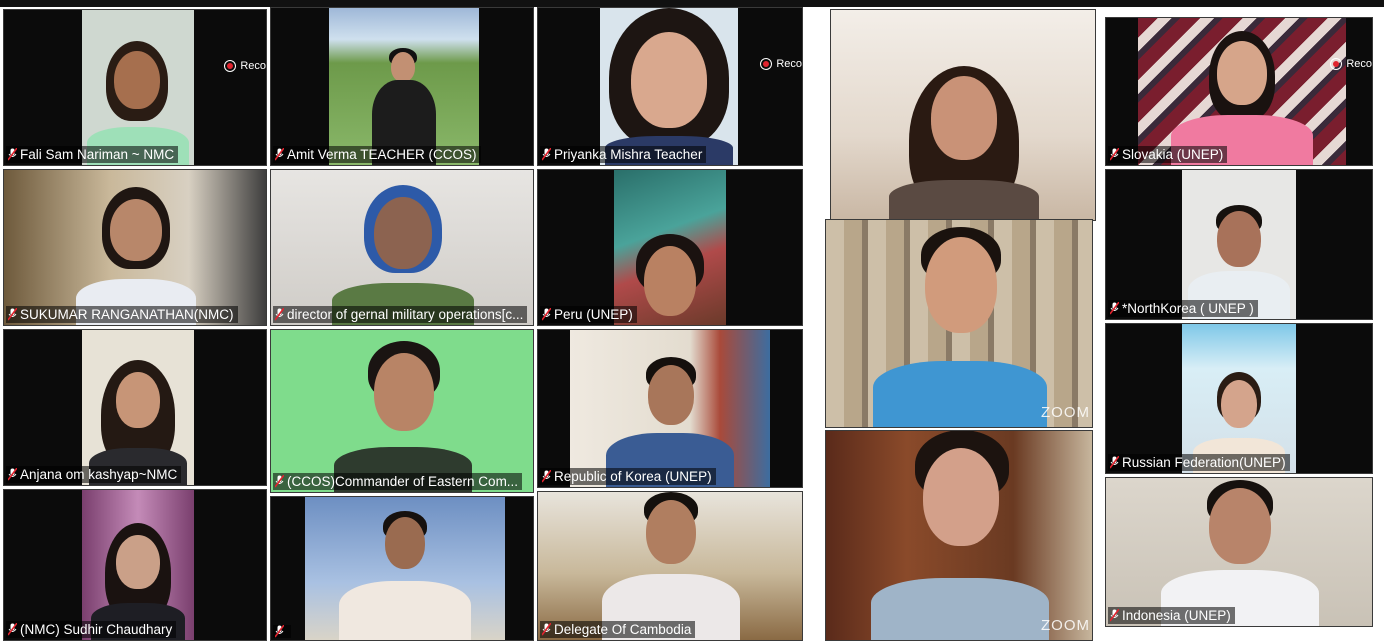 The image size is (1384, 641). I want to click on video-tile: Republic of Korea (UNEP), so click(670, 408).